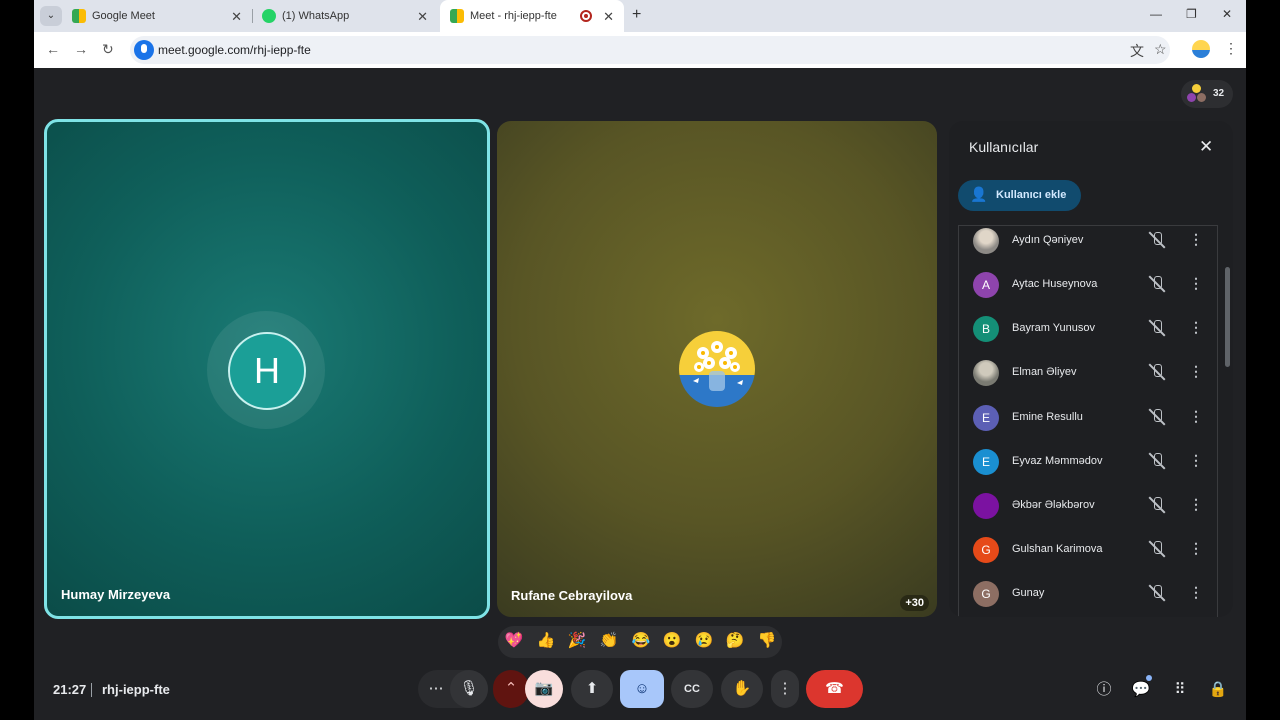 Image resolution: width=1280 pixels, height=720 pixels. Describe the element at coordinates (642, 689) in the screenshot. I see `emoji-reactions-button: ☺` at that location.